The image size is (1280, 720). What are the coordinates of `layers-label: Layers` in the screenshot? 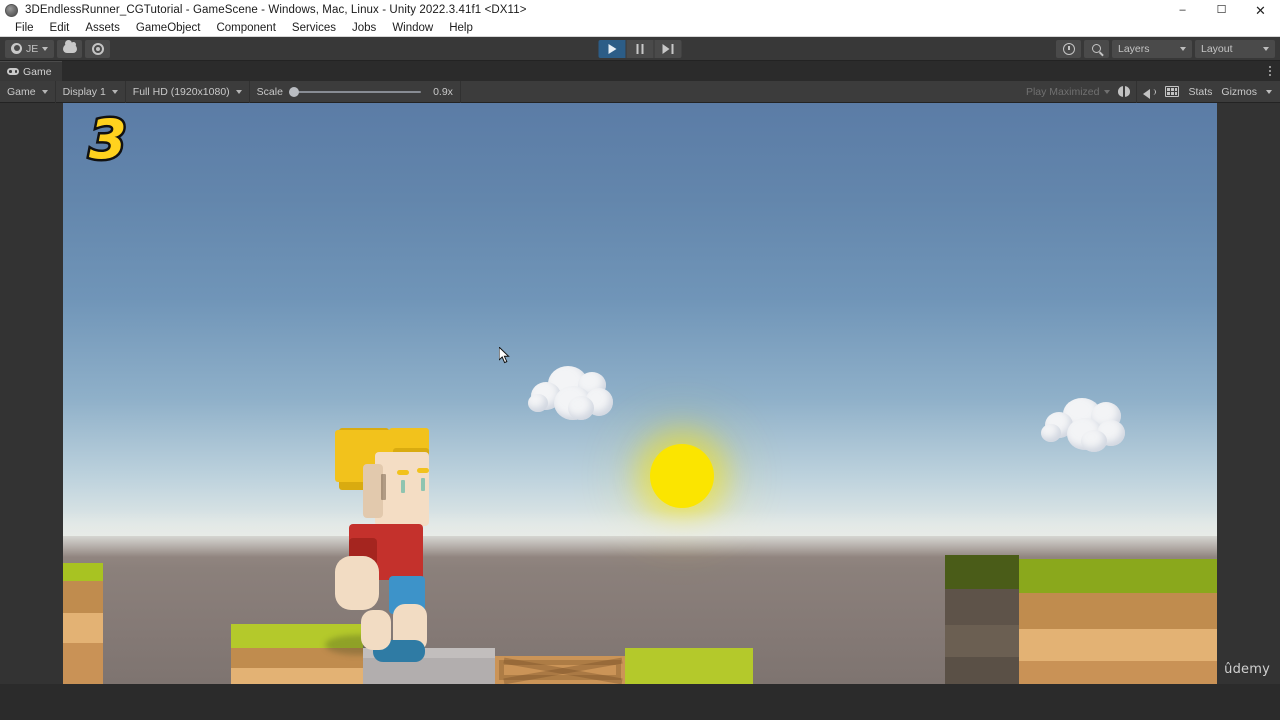 It's located at (1134, 48).